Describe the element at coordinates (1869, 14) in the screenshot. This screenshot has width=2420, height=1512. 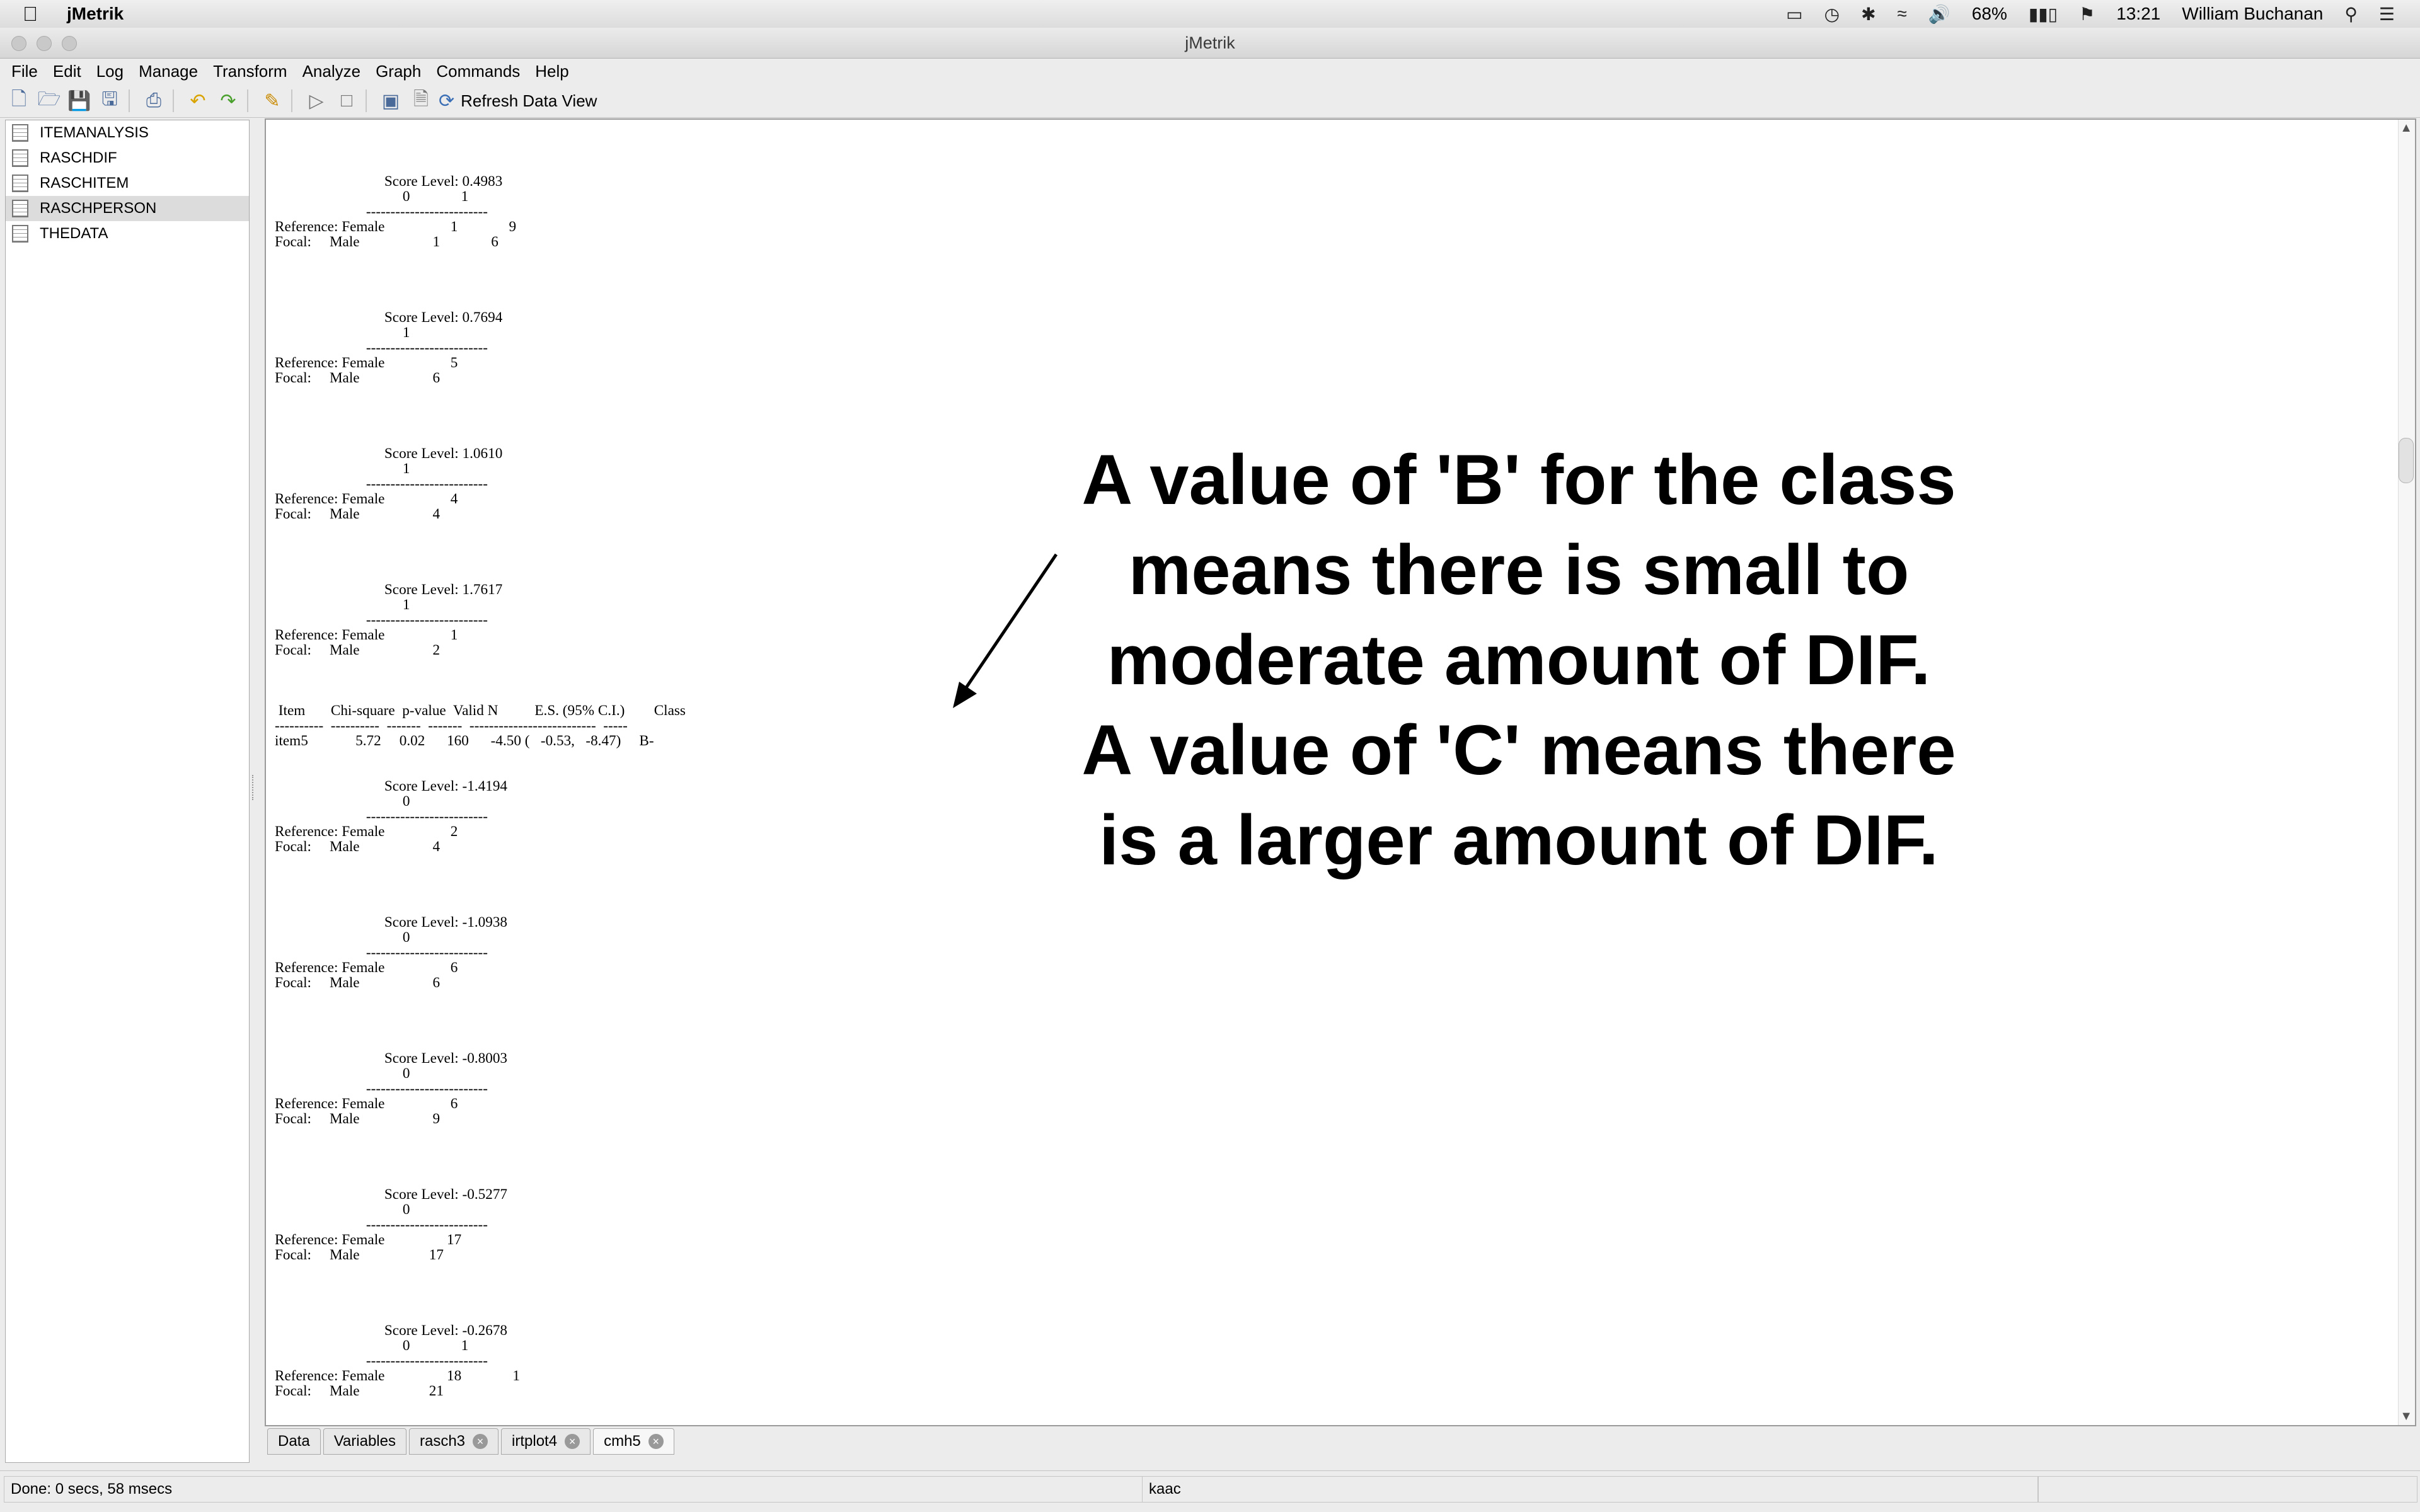
I see `bluetooth-icon: ✱` at that location.